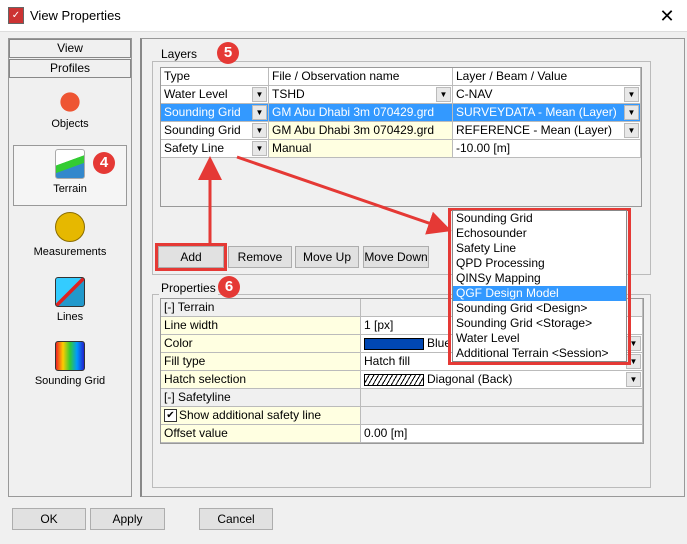  I want to click on cancel-button: Cancel, so click(236, 519).